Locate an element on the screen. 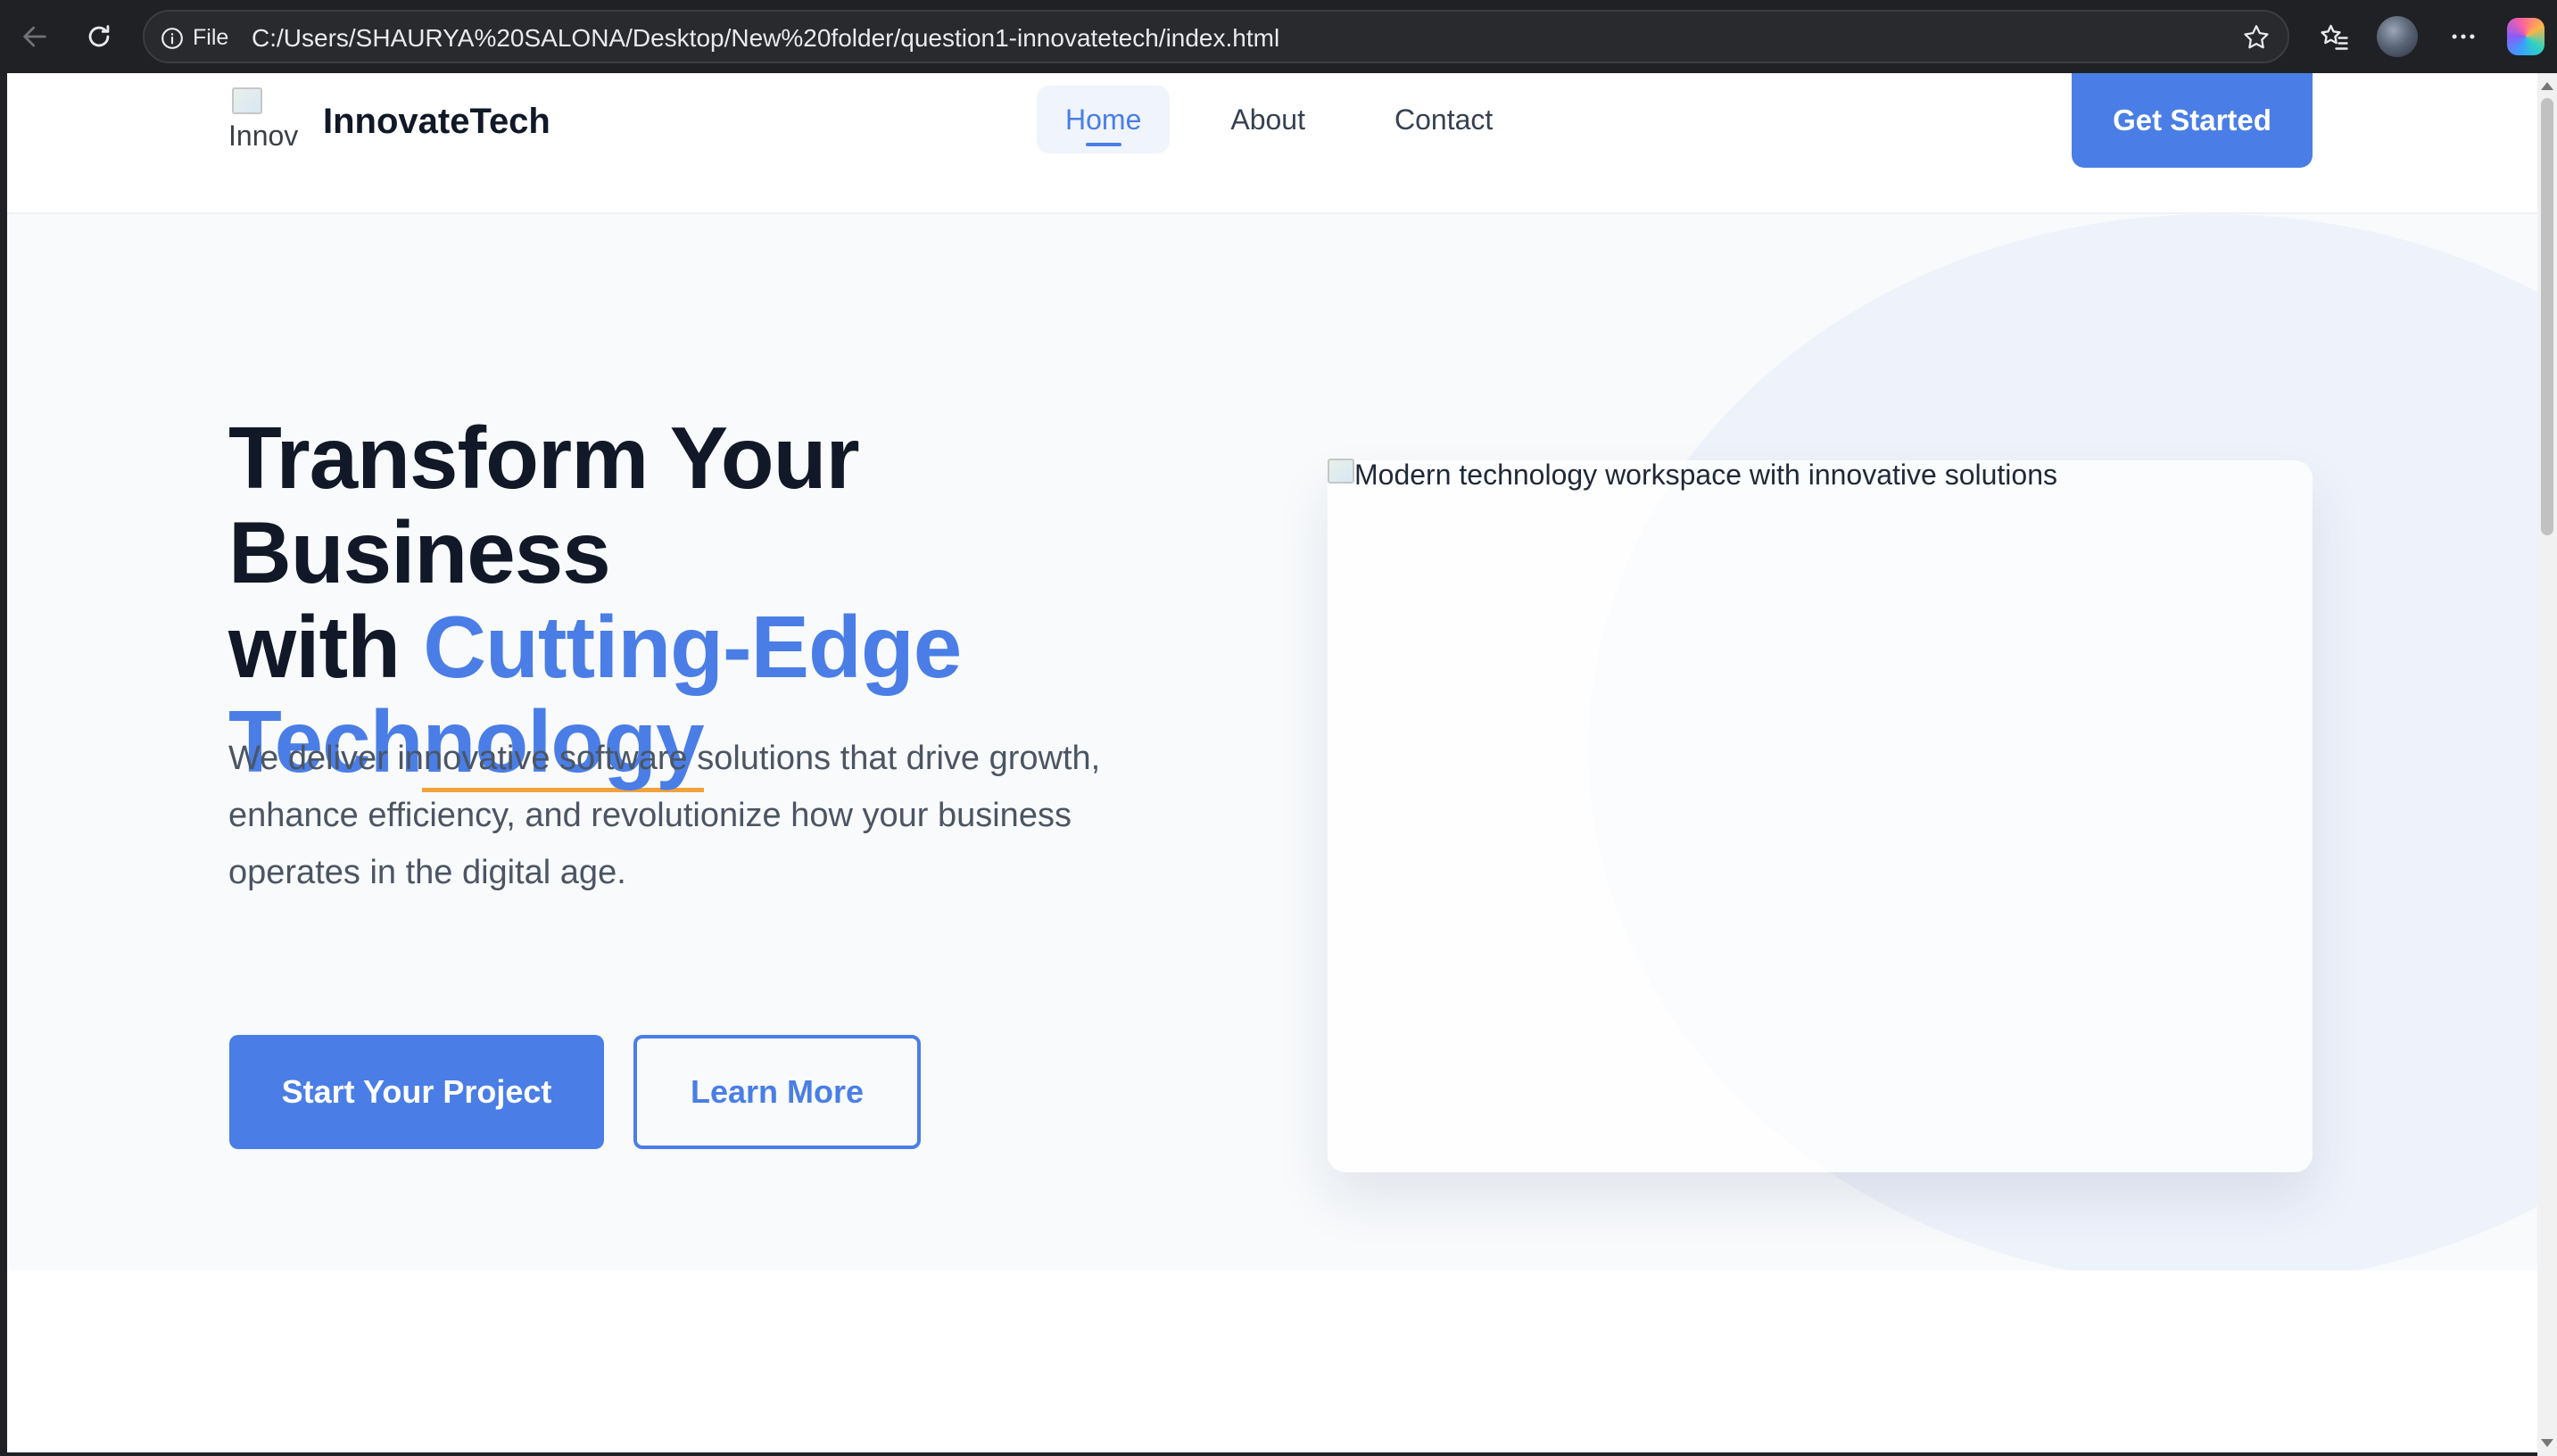 Image resolution: width=2557 pixels, height=1456 pixels. nav-link-home: Home is located at coordinates (1104, 120).